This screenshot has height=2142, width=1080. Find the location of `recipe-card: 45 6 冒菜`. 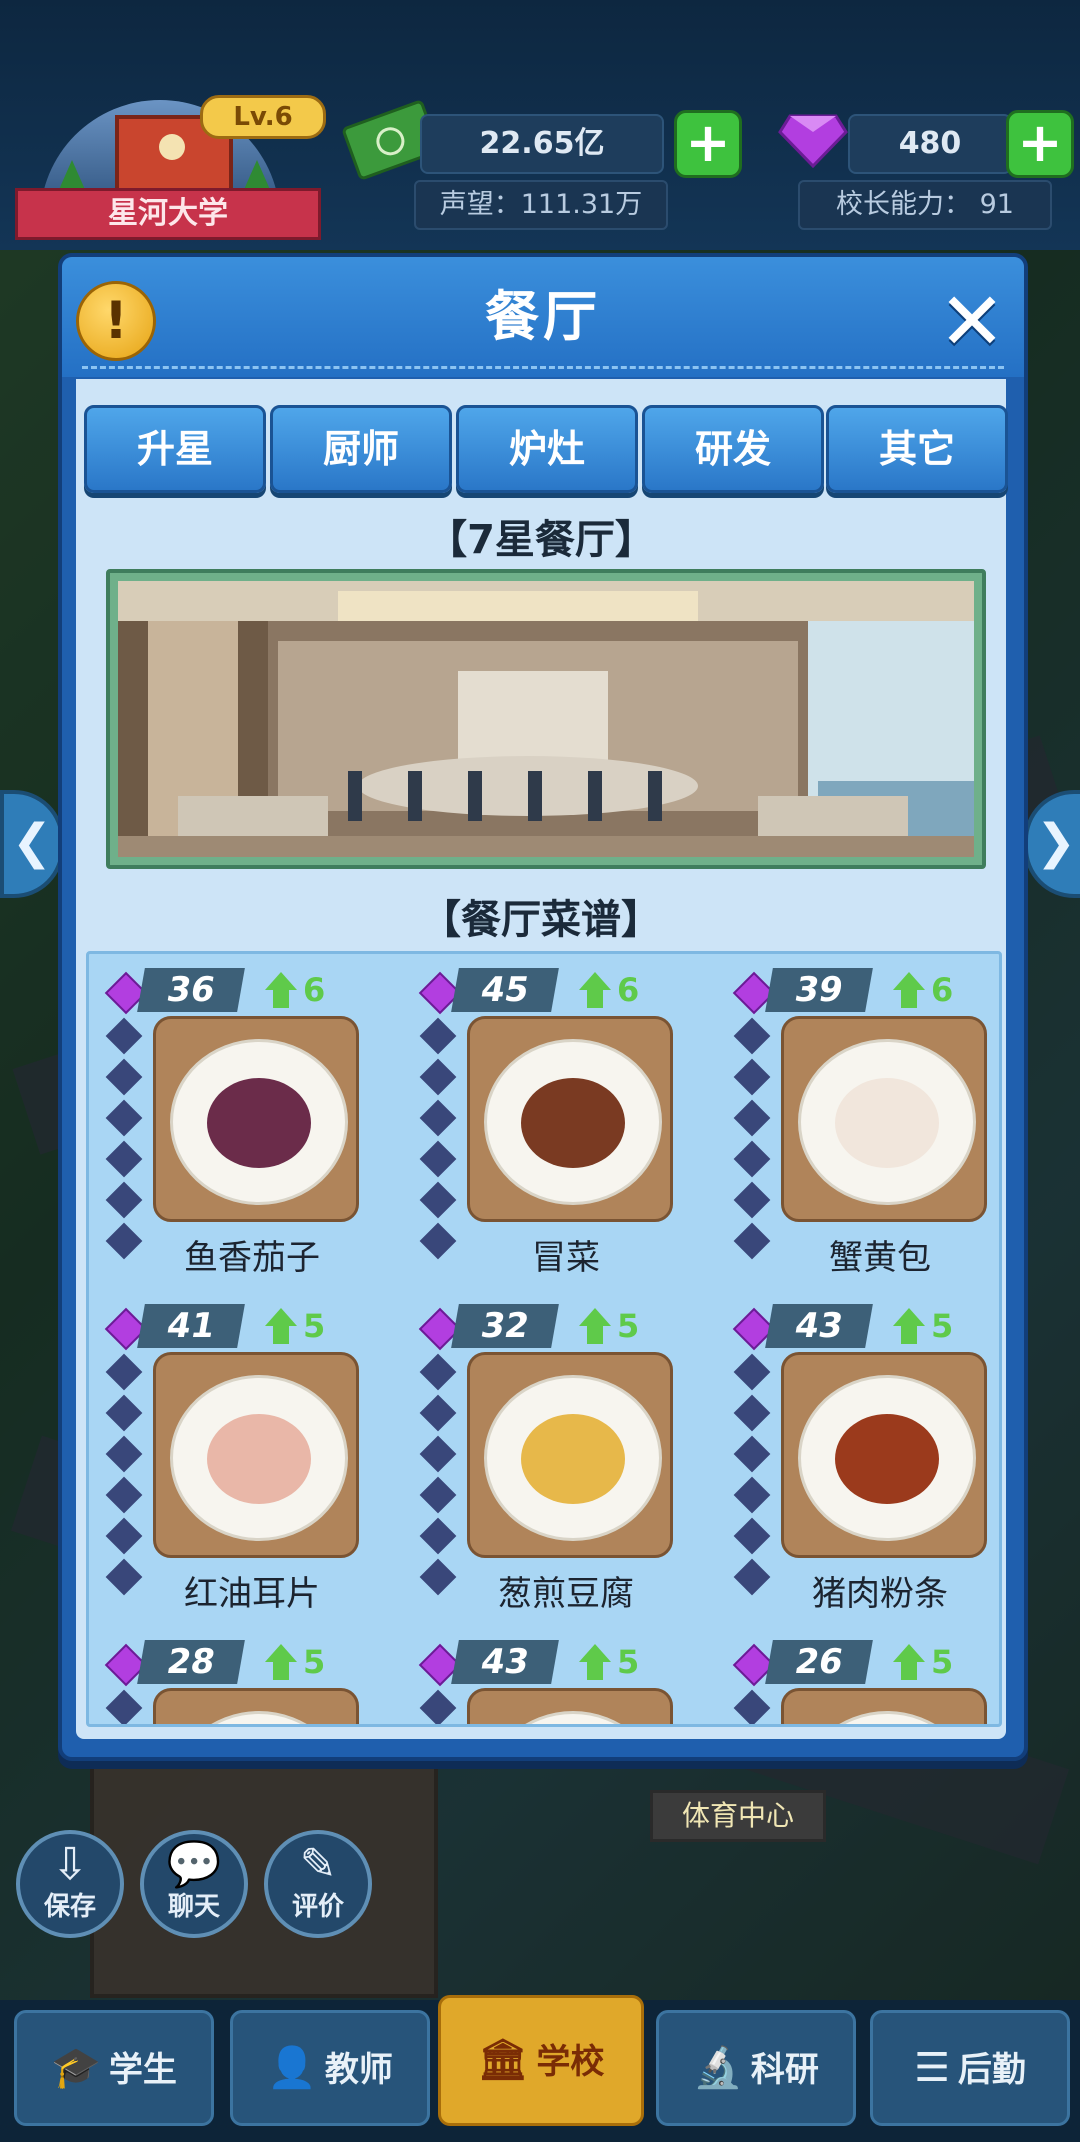

recipe-card: 45 6 冒菜 is located at coordinates (561, 1133).